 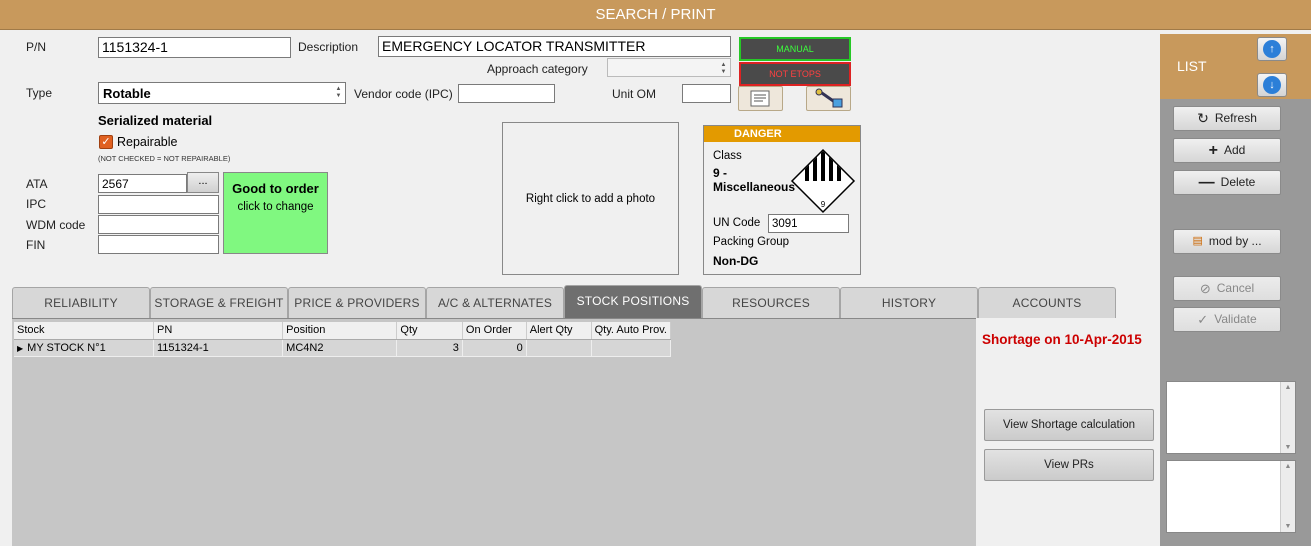 I want to click on qty-cell: 3, so click(x=429, y=348).